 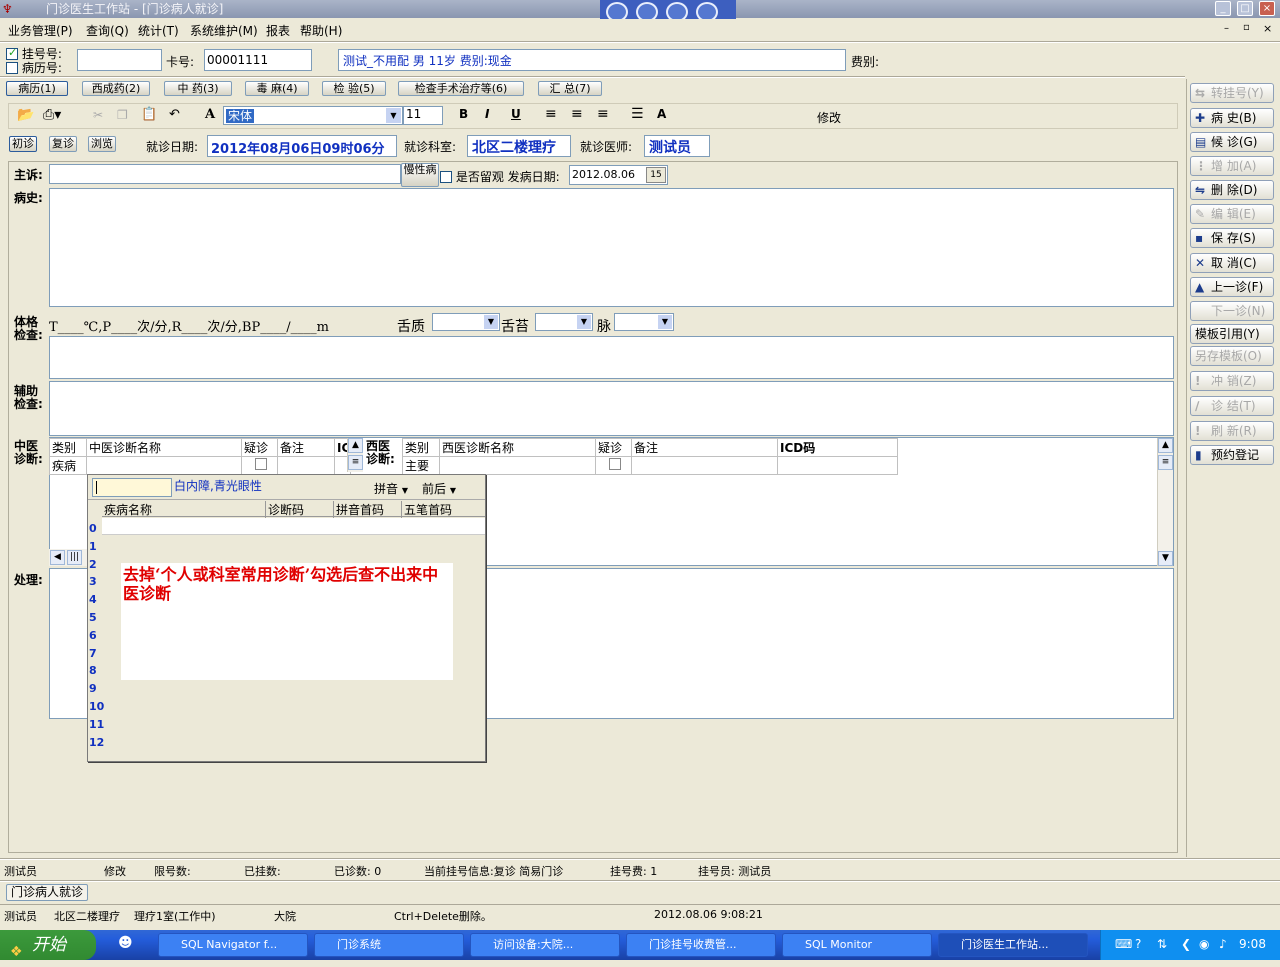 I want to click on card-input: 00001111, so click(x=258, y=60).